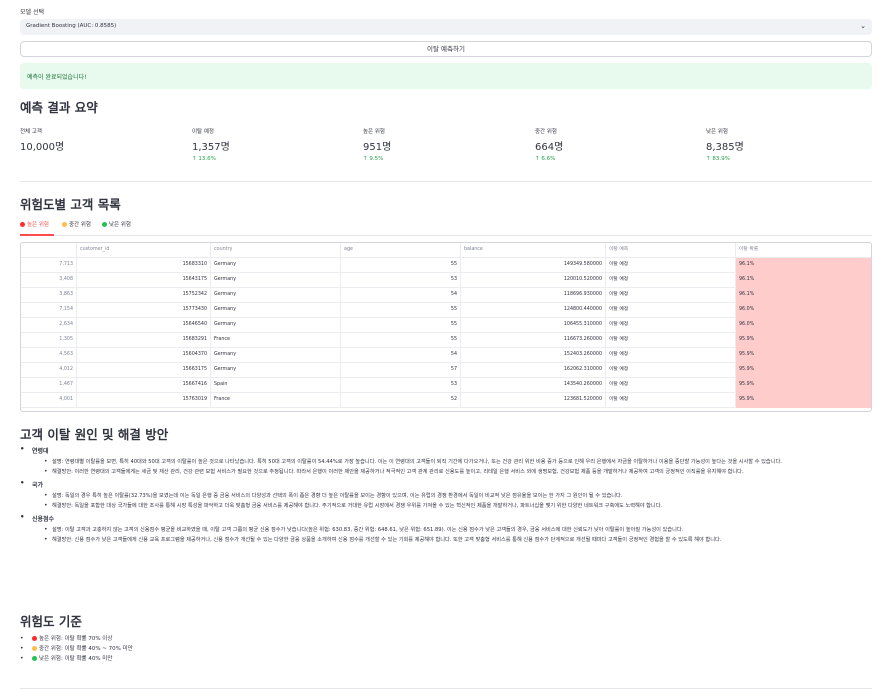 The image size is (887, 699). What do you see at coordinates (533, 370) in the screenshot?
I see `table-cell: 162062.310000` at bounding box center [533, 370].